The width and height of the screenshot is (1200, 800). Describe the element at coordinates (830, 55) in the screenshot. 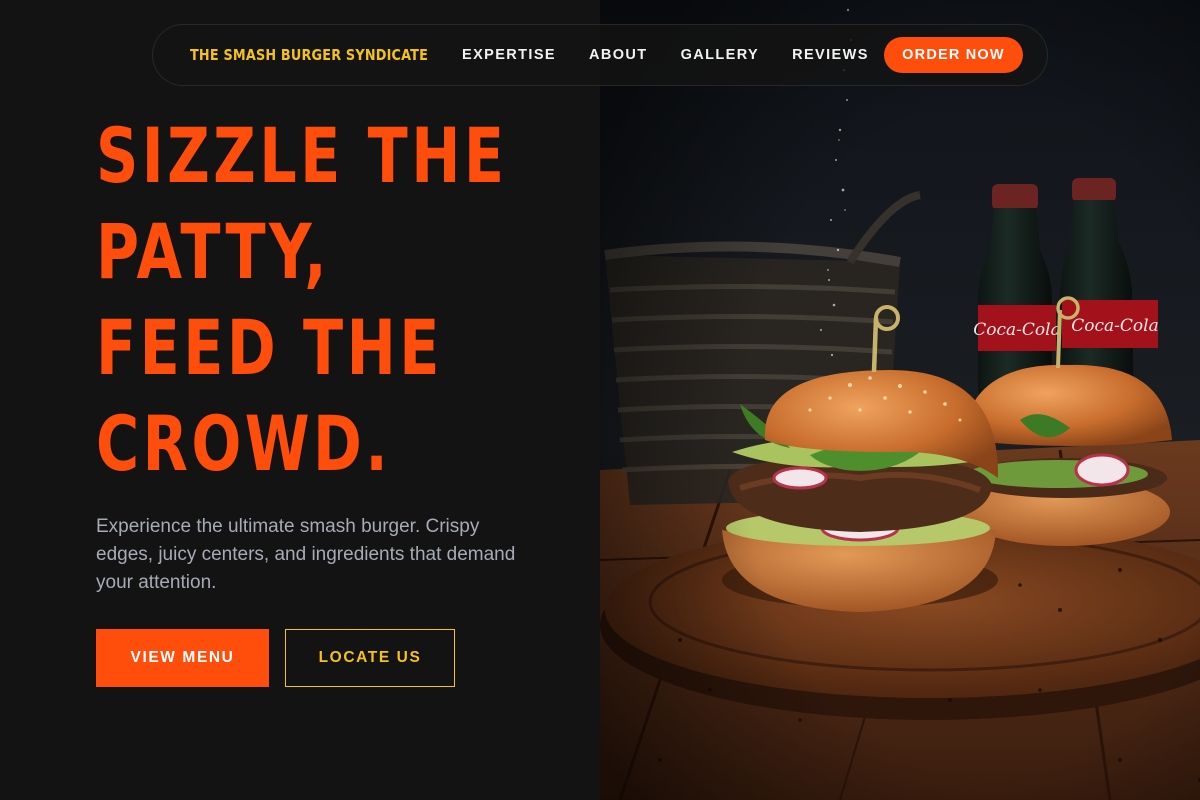

I see `nav-link-reviews: REVIEWS` at that location.